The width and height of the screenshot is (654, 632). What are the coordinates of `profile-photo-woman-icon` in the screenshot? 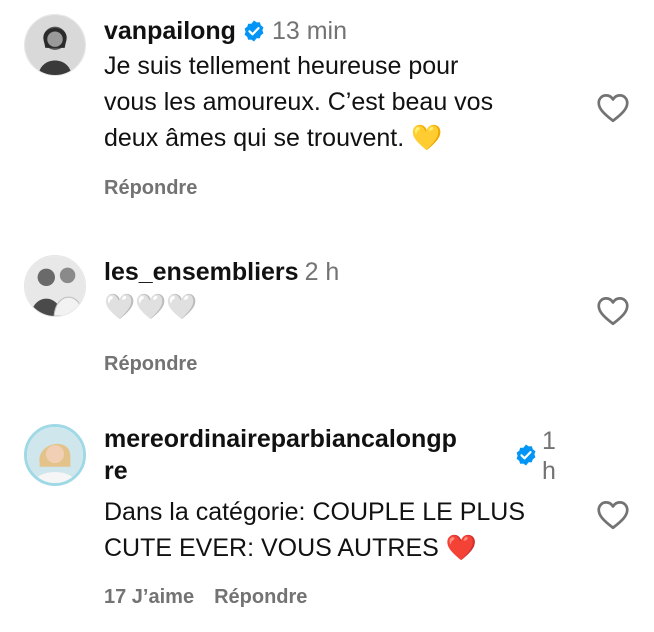 It's located at (55, 45).